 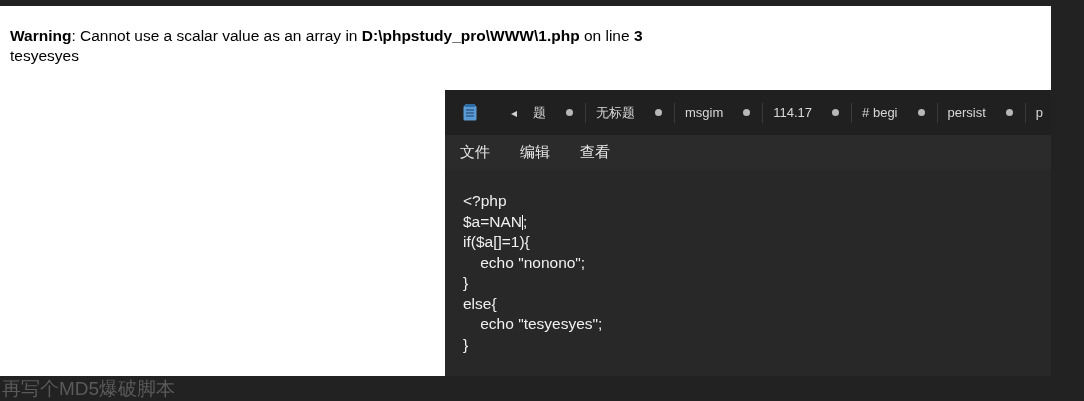 I want to click on file-tab: persist, so click(x=980, y=112).